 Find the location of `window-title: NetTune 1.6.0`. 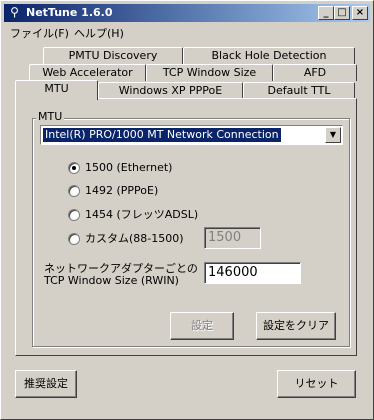

window-title: NetTune 1.6.0 is located at coordinates (69, 12).